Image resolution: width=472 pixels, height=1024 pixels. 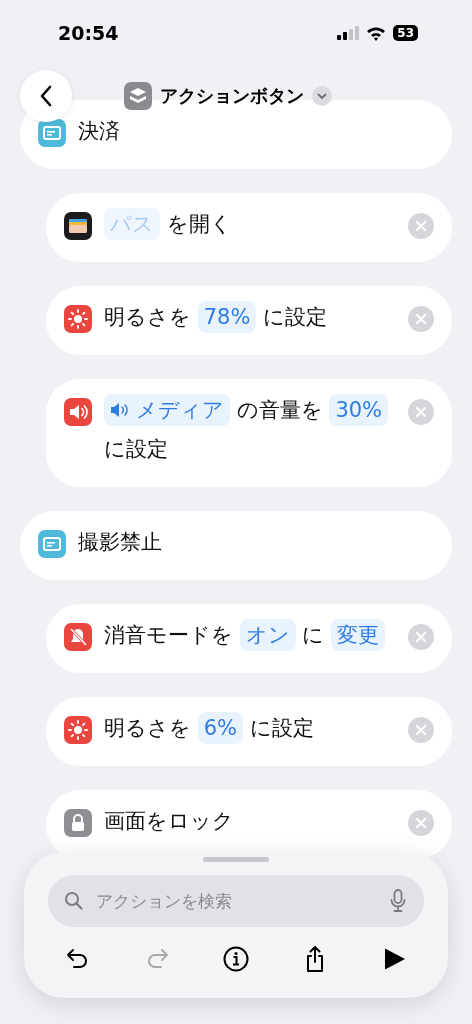 What do you see at coordinates (120, 542) in the screenshot?
I see `action-text: 撮影禁止` at bounding box center [120, 542].